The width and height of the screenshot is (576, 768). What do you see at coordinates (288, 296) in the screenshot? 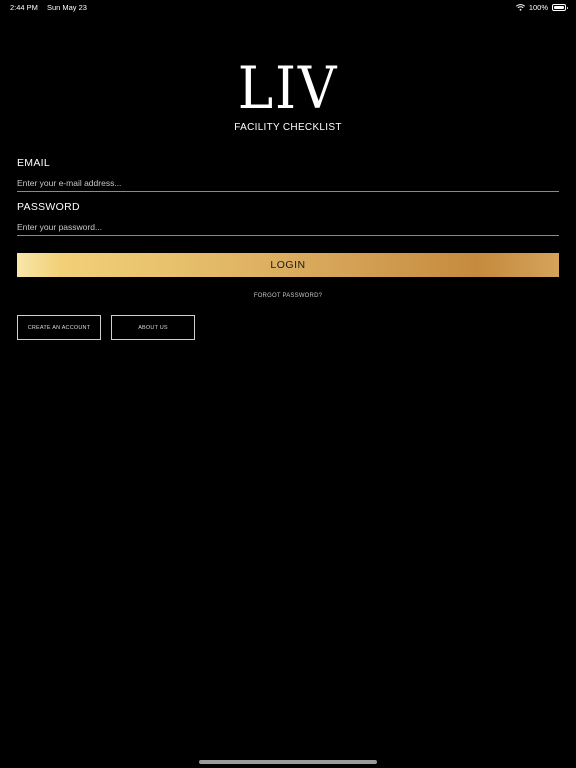
I see `forgot-password-link: FORGOT PASSWORD?` at bounding box center [288, 296].